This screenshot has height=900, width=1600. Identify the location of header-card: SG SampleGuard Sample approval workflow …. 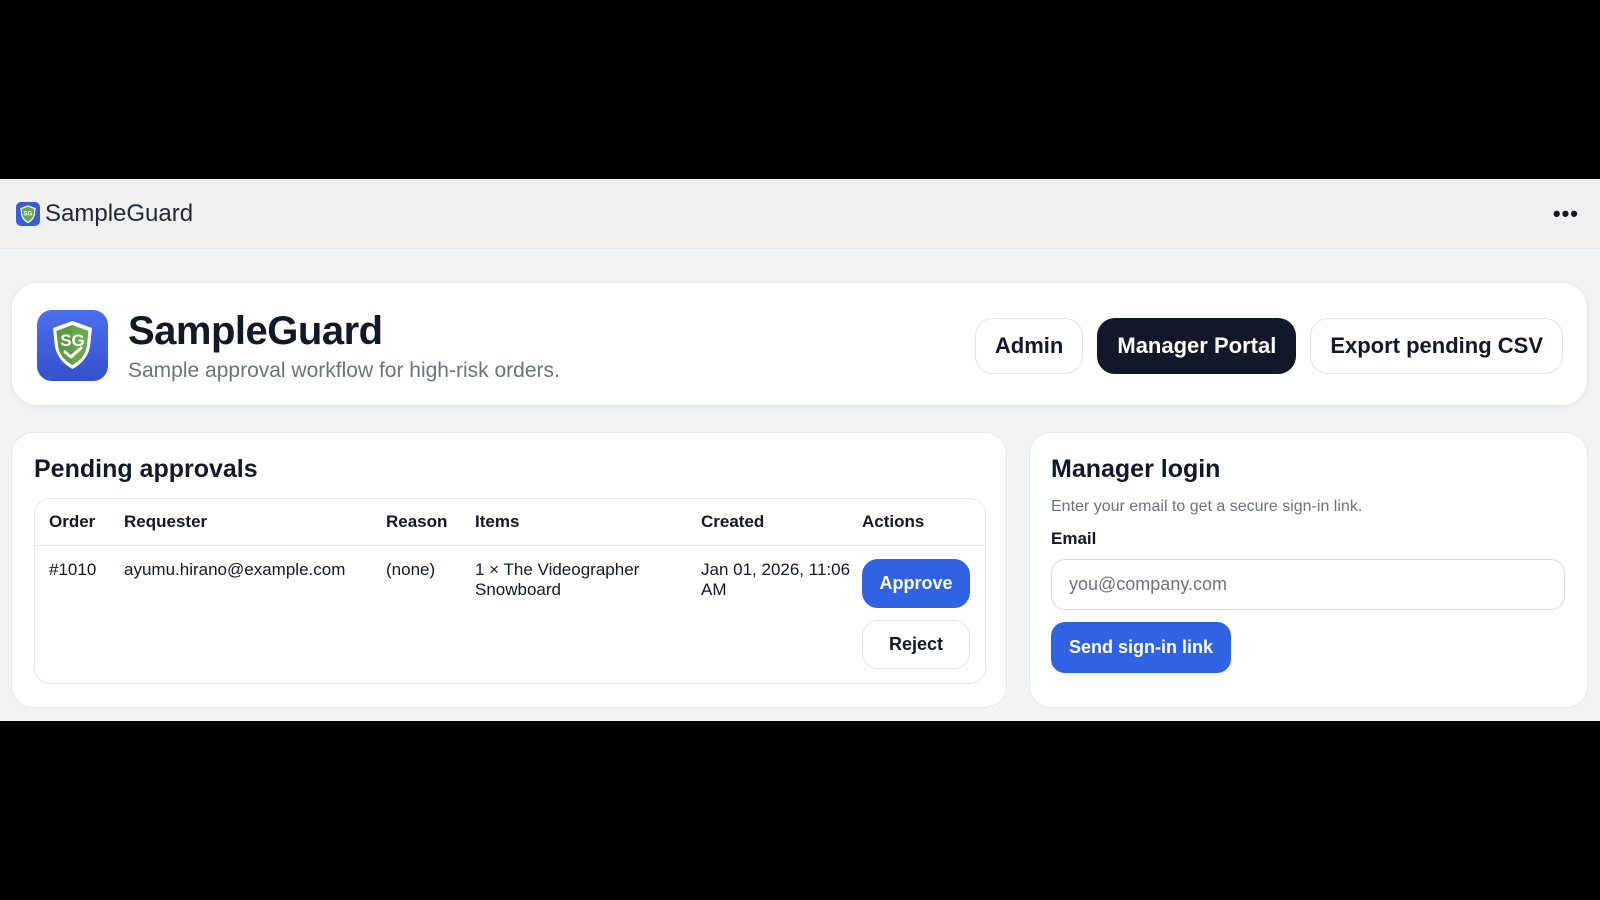
(799, 344).